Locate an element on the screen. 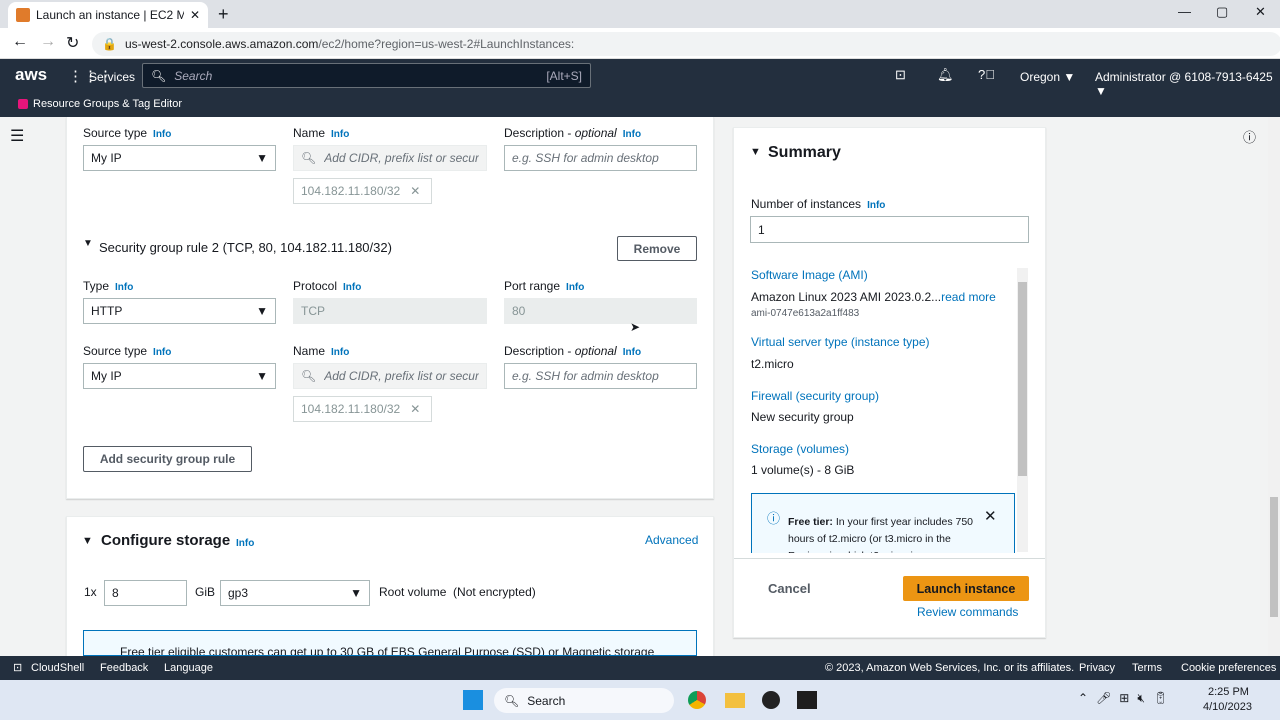  add-security-group-rule-button: Add security group rule is located at coordinates (167, 459).